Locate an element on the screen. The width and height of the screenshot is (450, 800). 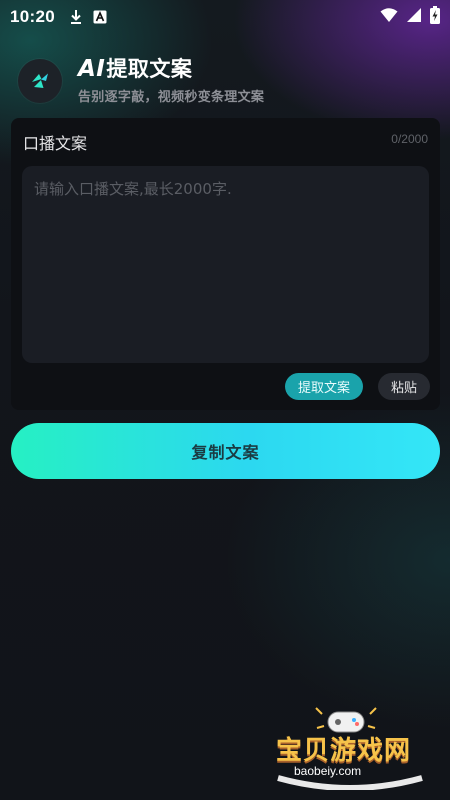
battery-charging-icon is located at coordinates (435, 17).